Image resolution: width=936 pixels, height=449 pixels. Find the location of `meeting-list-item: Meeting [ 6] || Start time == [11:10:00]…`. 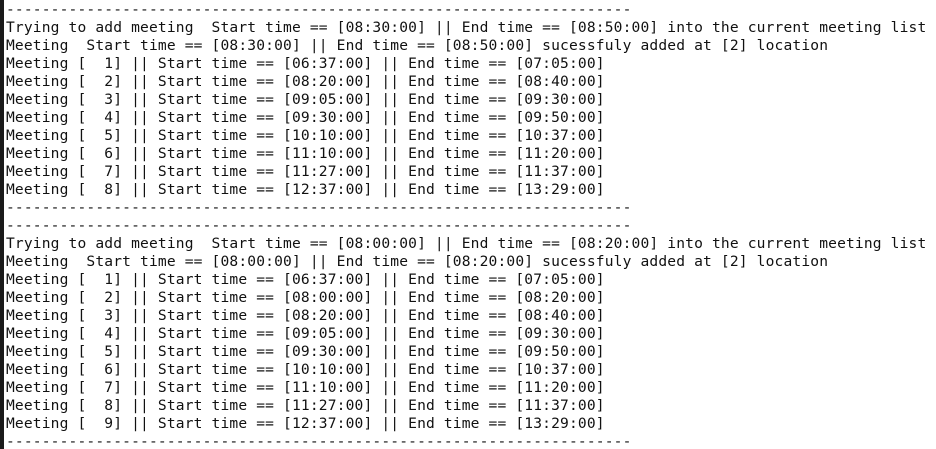

meeting-list-item: Meeting [ 6] || Start time == [11:10:00]… is located at coordinates (305, 153).